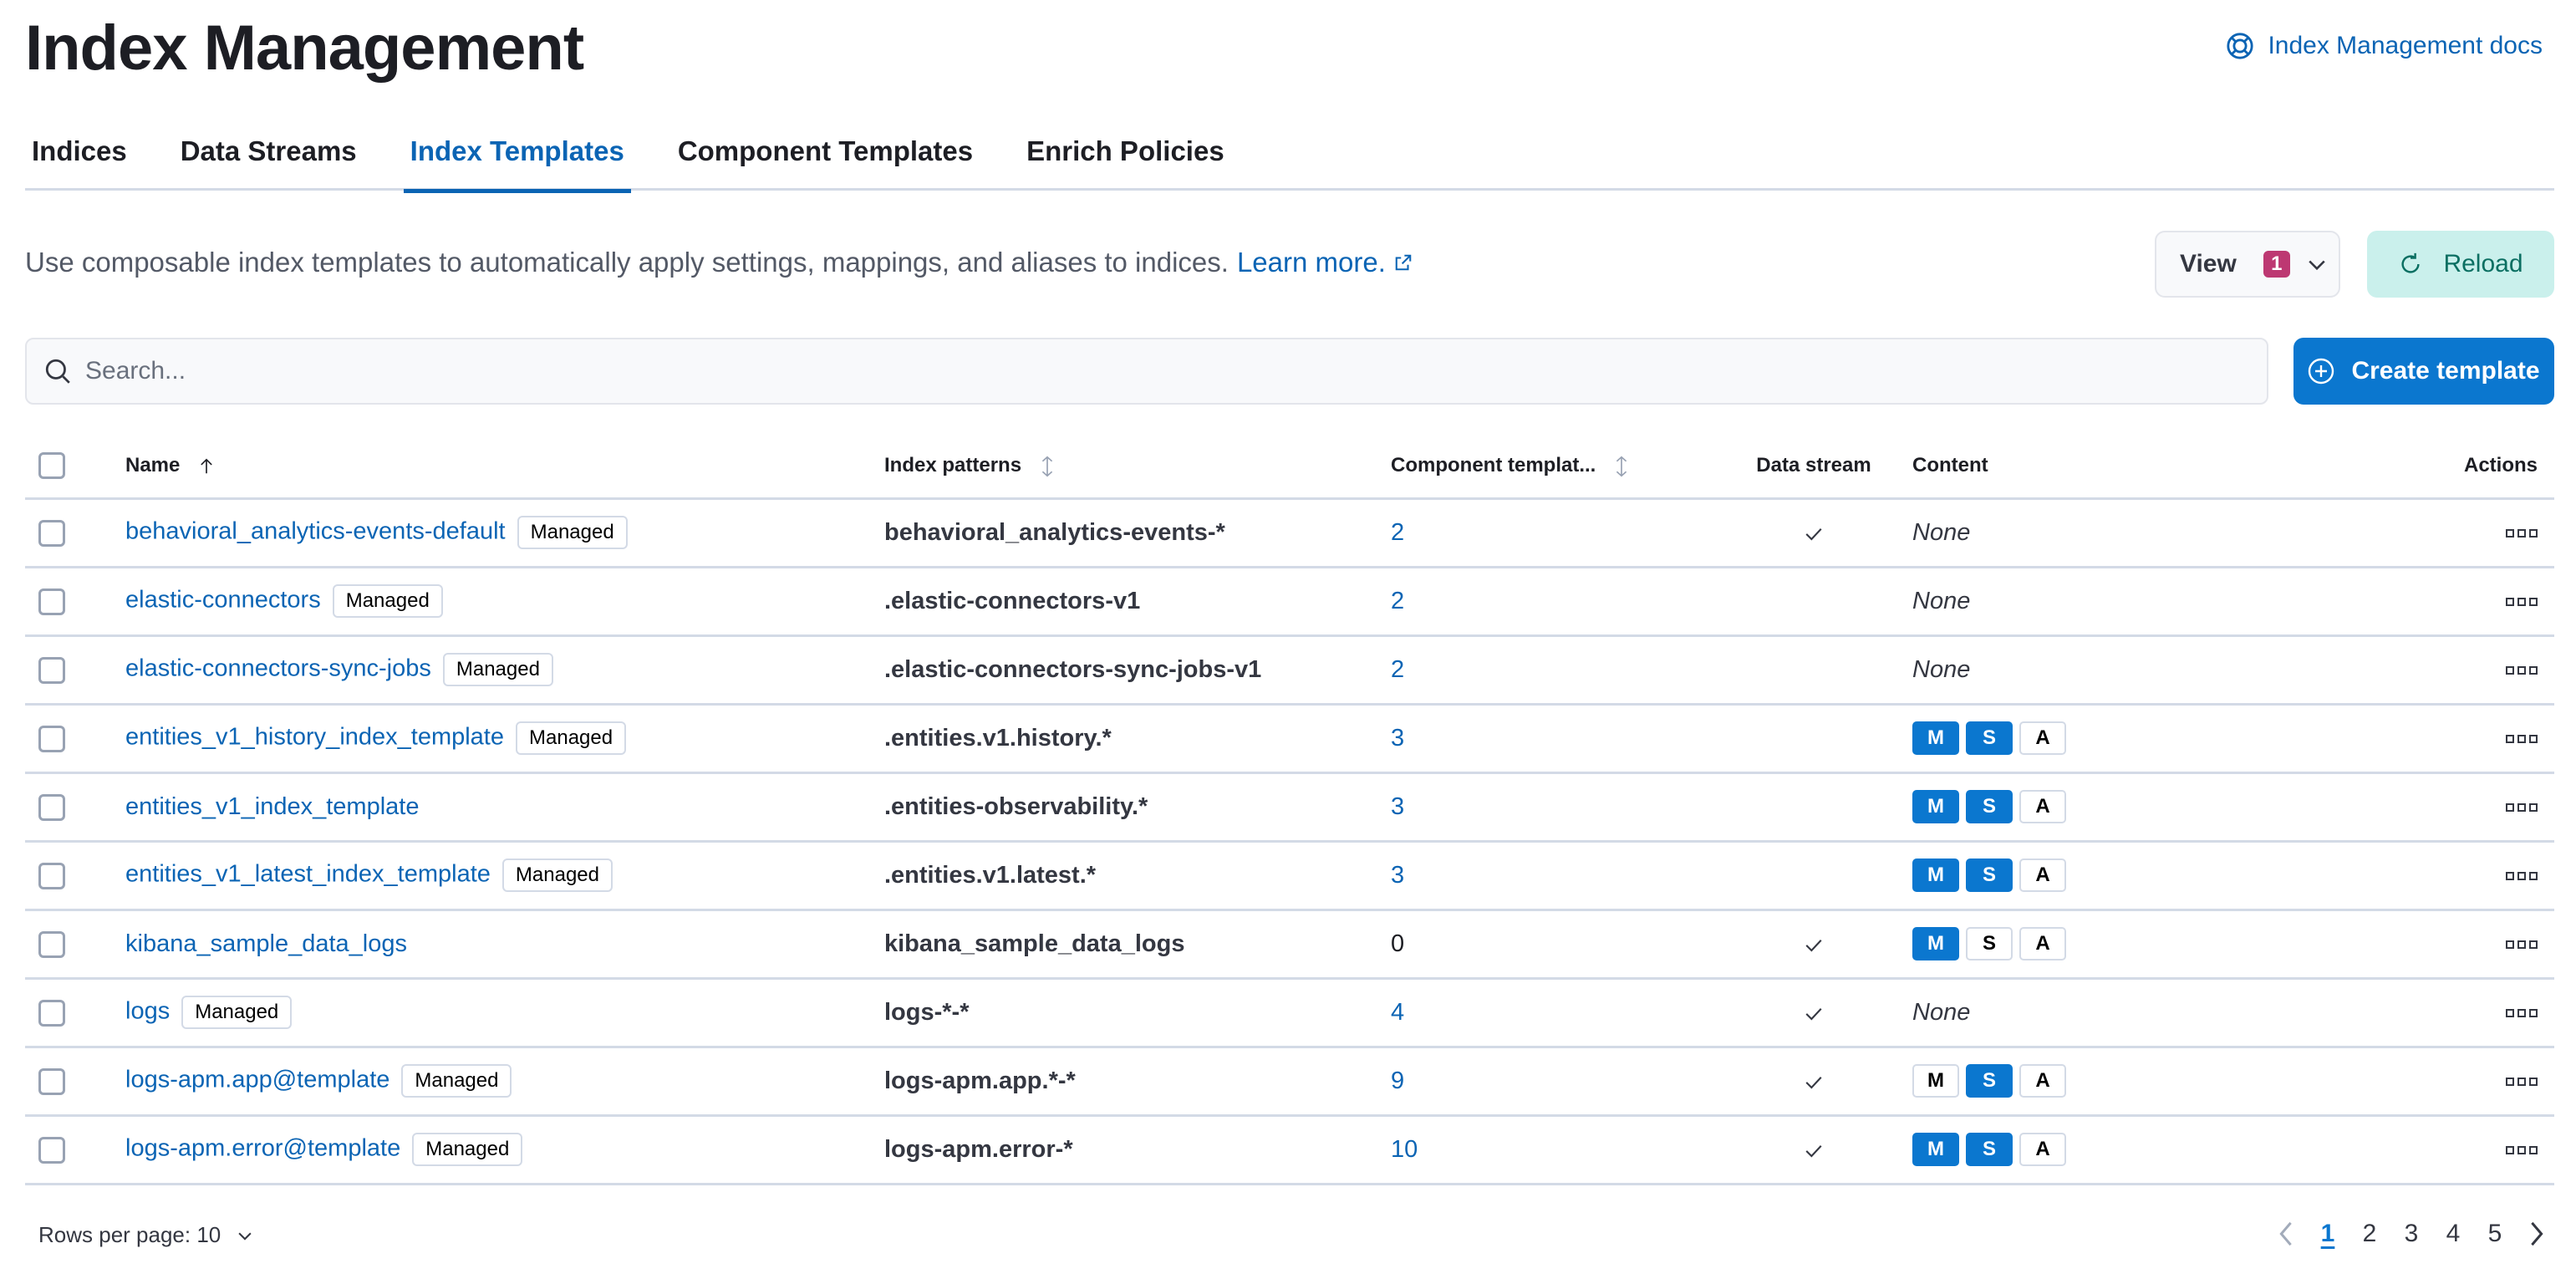 The width and height of the screenshot is (2576, 1284). Describe the element at coordinates (1137, 602) in the screenshot. I see `index-pattern-cell: .elastic-connectors-v1` at that location.